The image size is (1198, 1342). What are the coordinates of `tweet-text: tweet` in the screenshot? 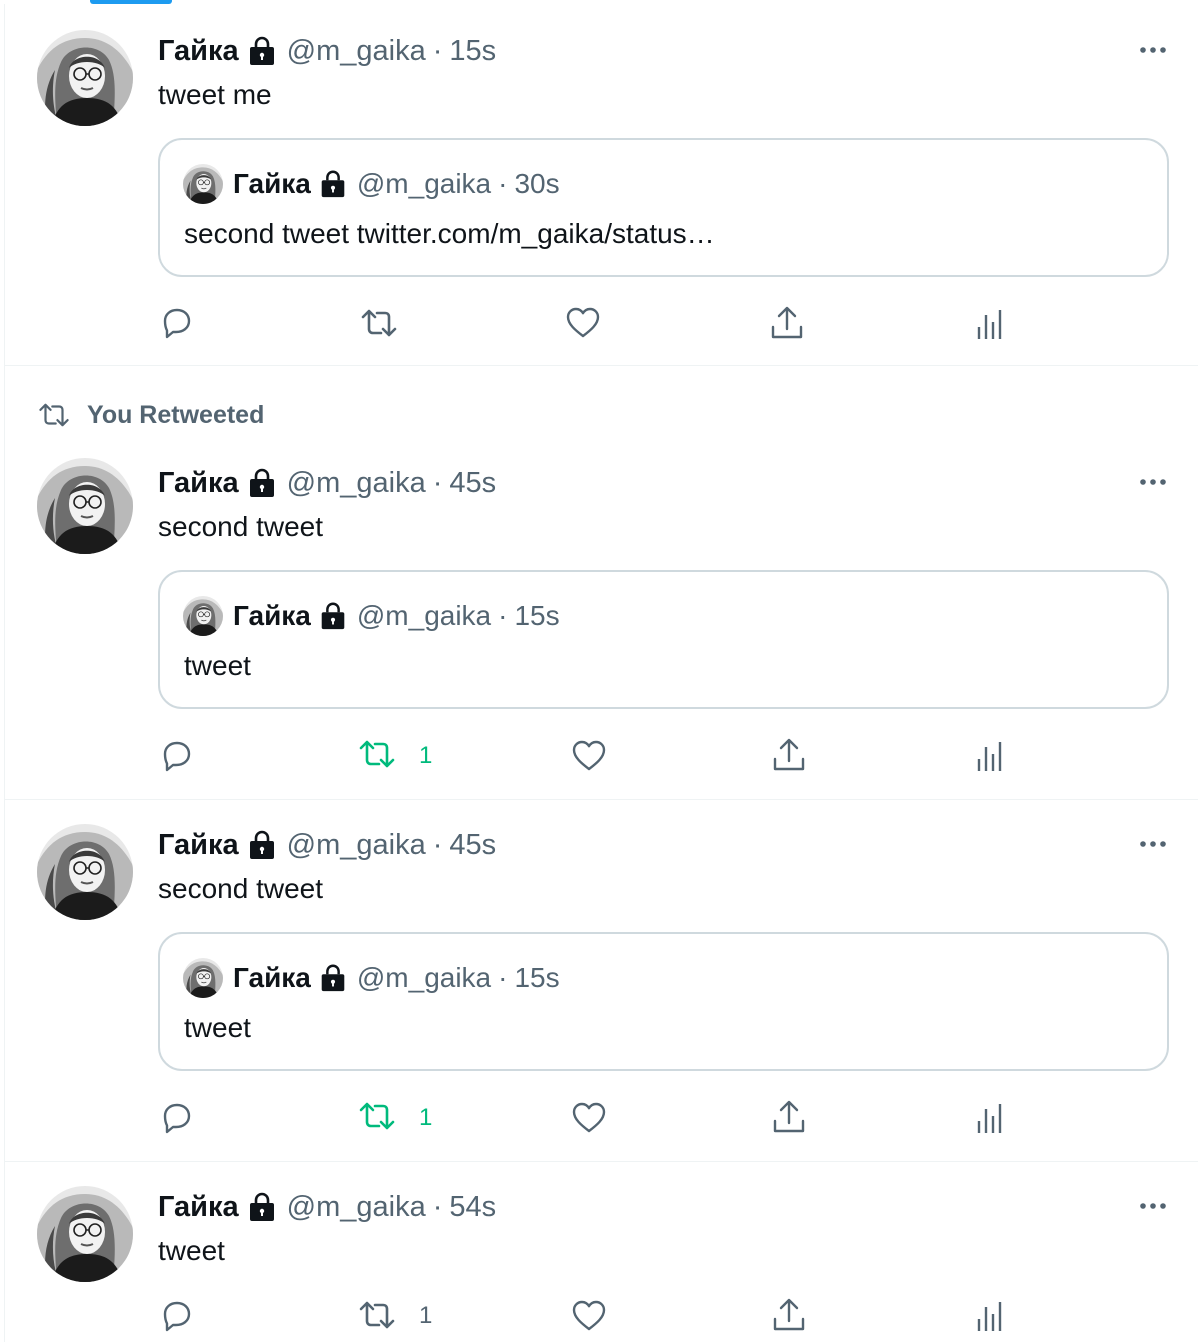 It's located at (191, 1250).